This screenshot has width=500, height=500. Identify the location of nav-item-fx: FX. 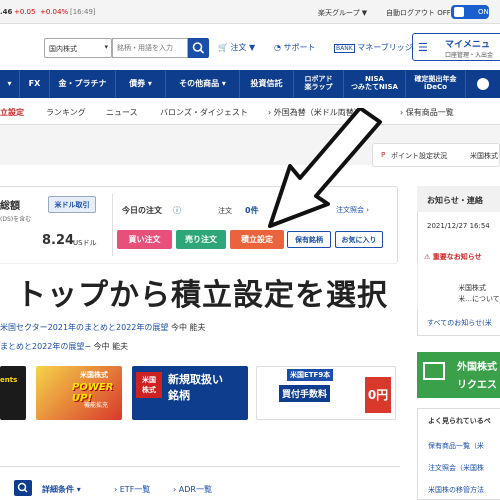
(35, 84).